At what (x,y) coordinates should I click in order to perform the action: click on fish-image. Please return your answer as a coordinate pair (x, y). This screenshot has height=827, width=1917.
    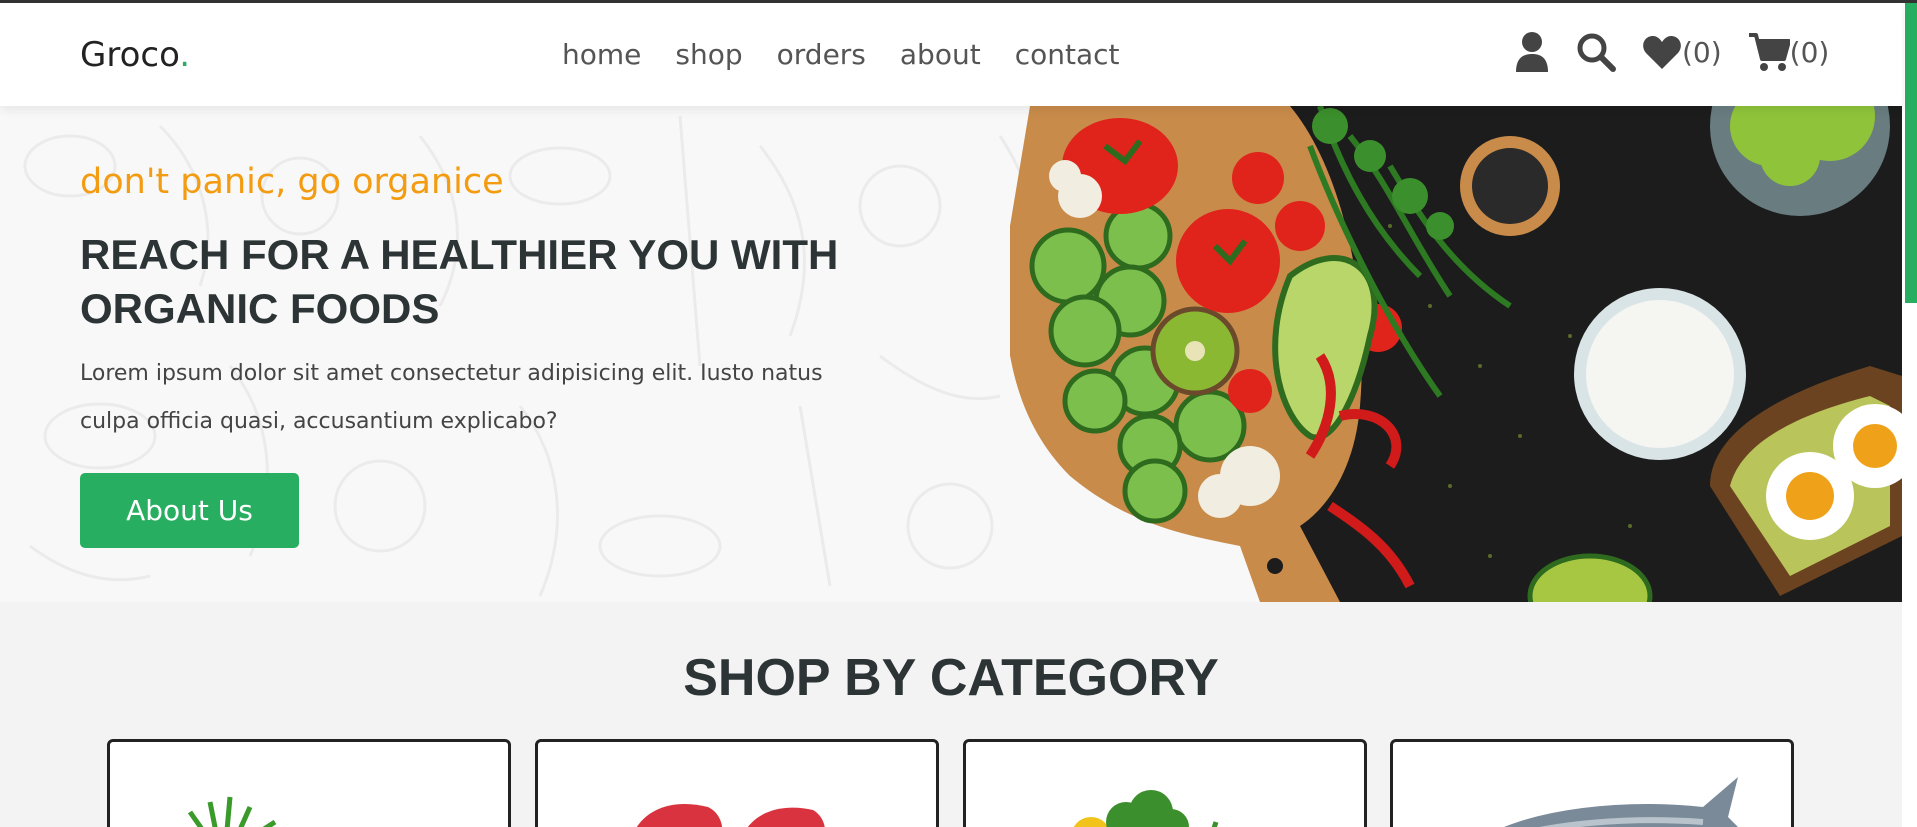
    Looking at the image, I should click on (1621, 802).